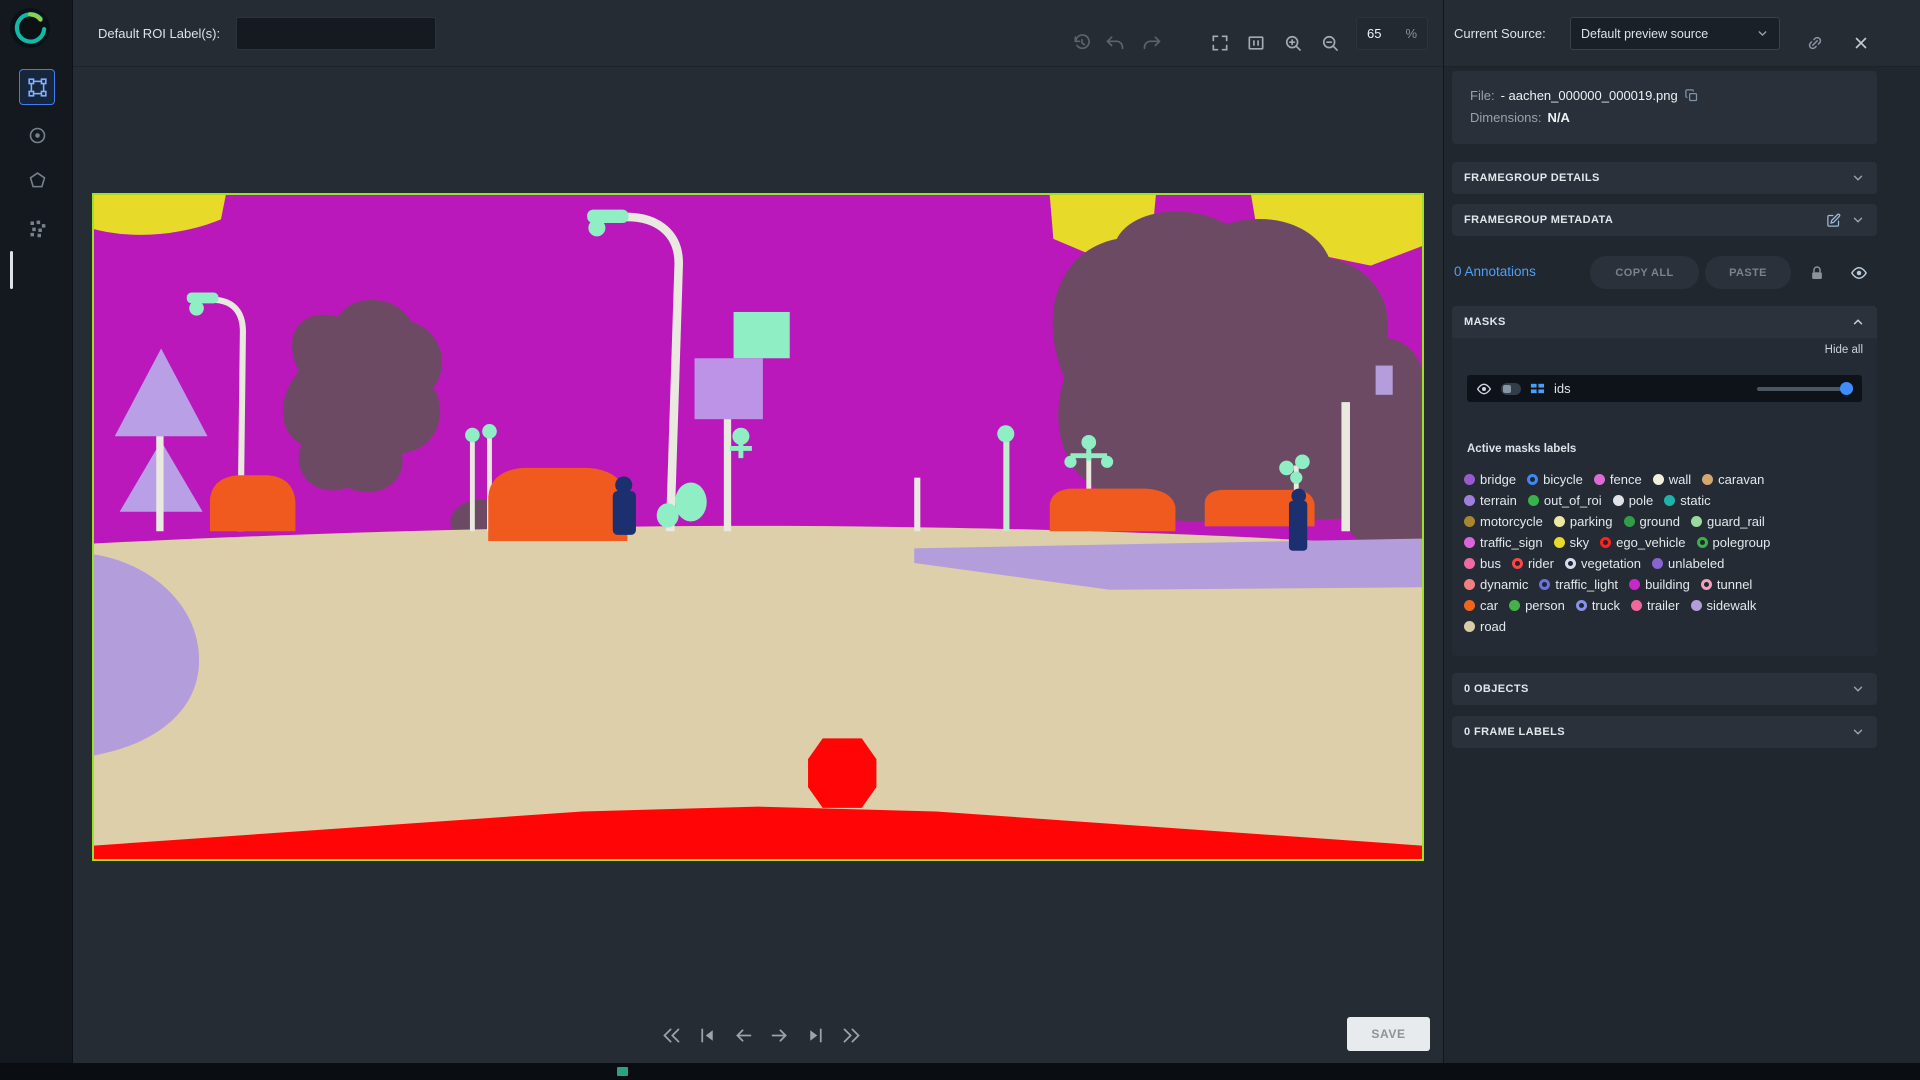 The image size is (1920, 1080). What do you see at coordinates (1490, 563) in the screenshot?
I see `mask-label-text: bus` at bounding box center [1490, 563].